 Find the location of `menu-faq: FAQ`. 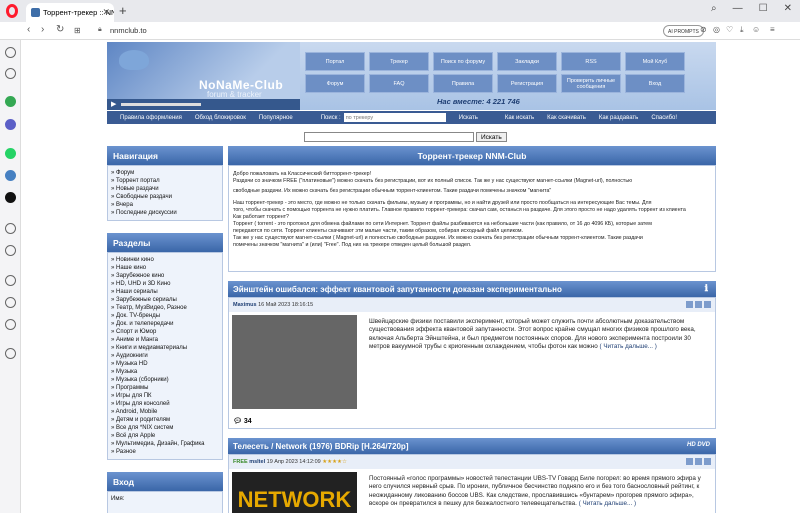

menu-faq: FAQ is located at coordinates (399, 83).